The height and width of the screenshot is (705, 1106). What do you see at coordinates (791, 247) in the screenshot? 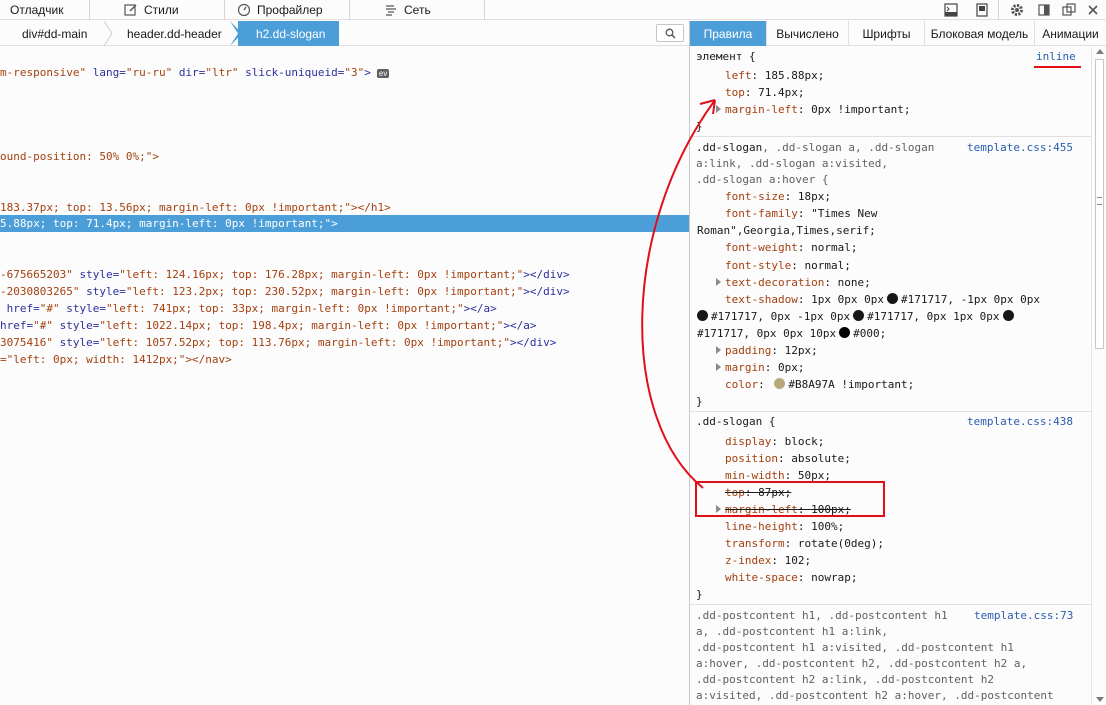
I see `declaration: font-weight: normal;` at bounding box center [791, 247].